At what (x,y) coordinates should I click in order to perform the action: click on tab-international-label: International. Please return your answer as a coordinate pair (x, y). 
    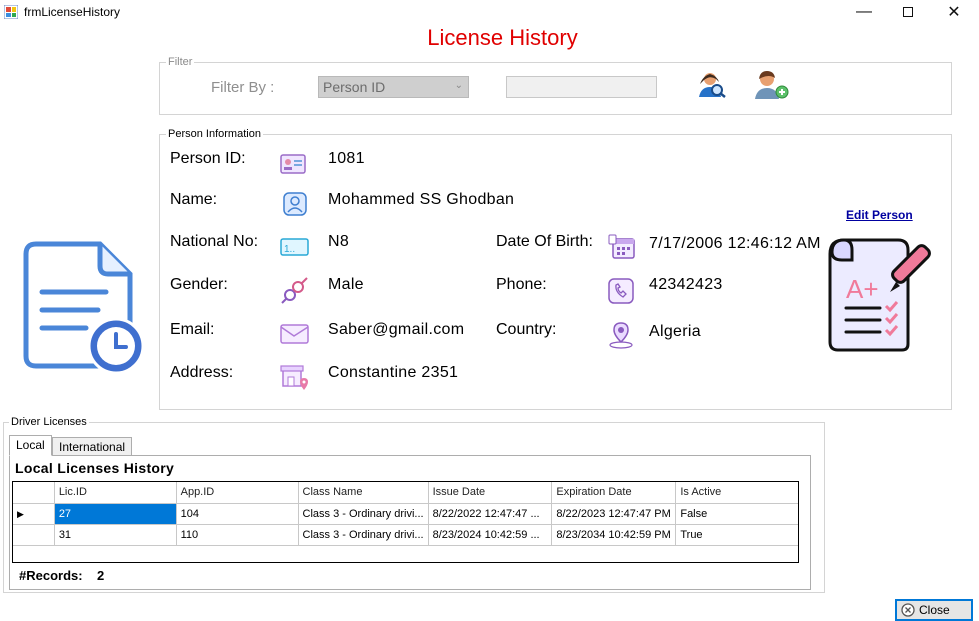
    Looking at the image, I should click on (92, 447).